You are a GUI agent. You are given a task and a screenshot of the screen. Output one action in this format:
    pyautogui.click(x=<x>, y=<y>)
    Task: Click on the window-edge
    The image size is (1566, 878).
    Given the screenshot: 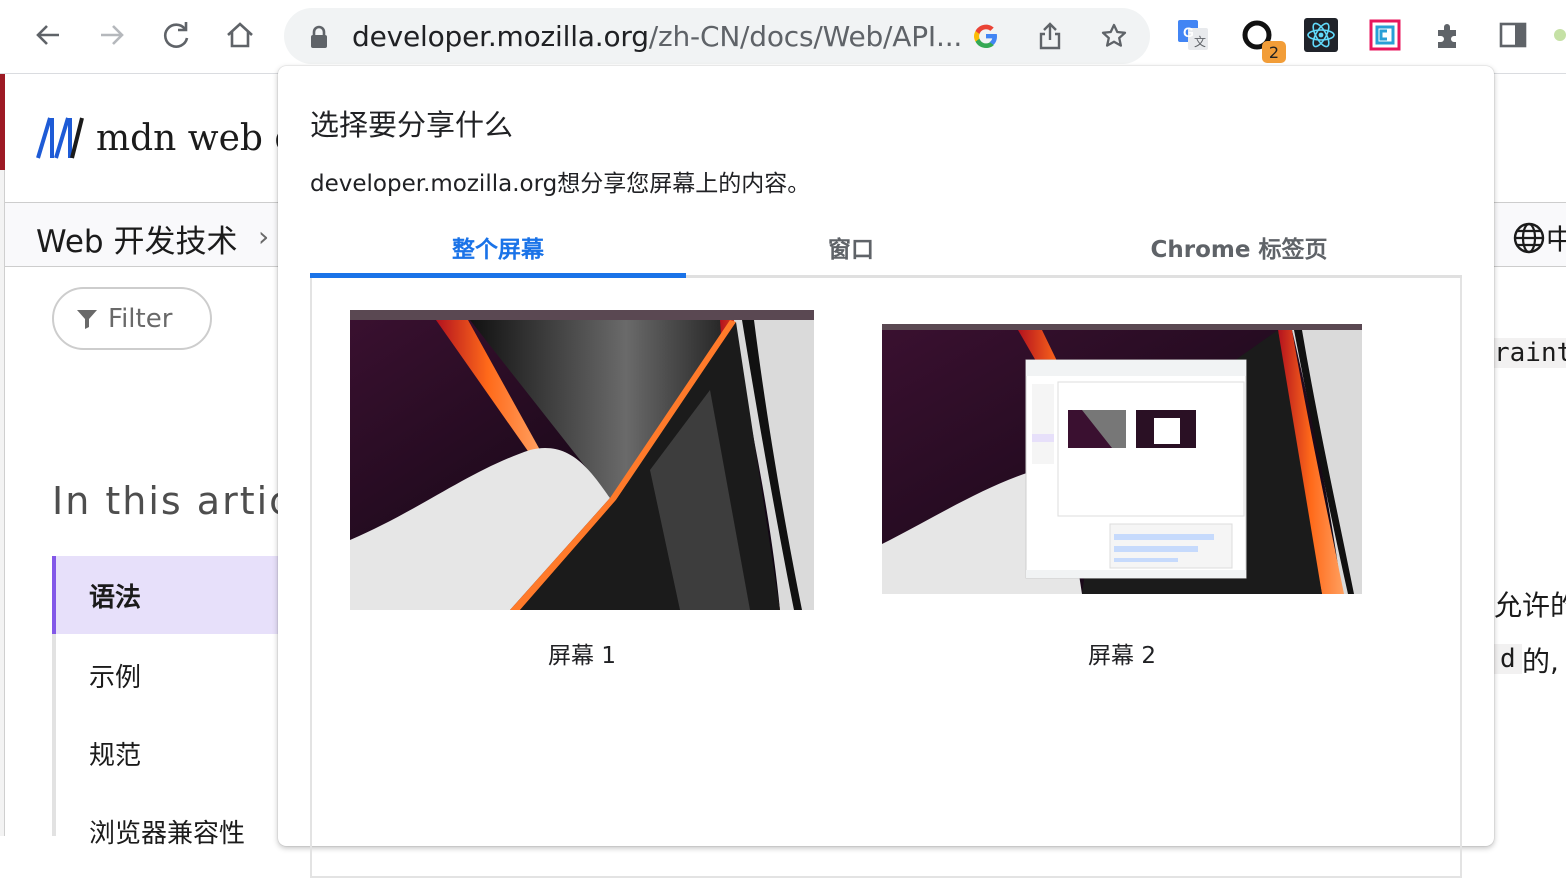 What is the action you would take?
    pyautogui.click(x=2, y=503)
    